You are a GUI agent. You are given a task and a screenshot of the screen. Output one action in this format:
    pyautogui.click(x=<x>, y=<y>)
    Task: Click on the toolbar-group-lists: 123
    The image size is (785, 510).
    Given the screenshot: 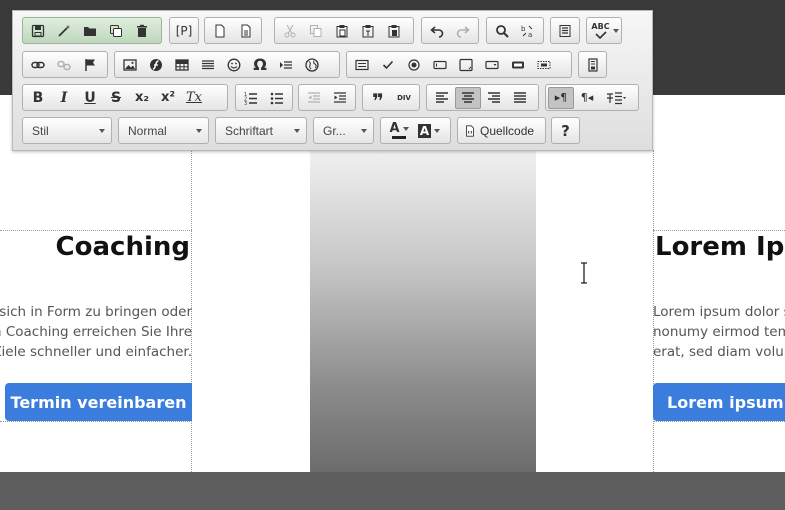 What is the action you would take?
    pyautogui.click(x=264, y=97)
    